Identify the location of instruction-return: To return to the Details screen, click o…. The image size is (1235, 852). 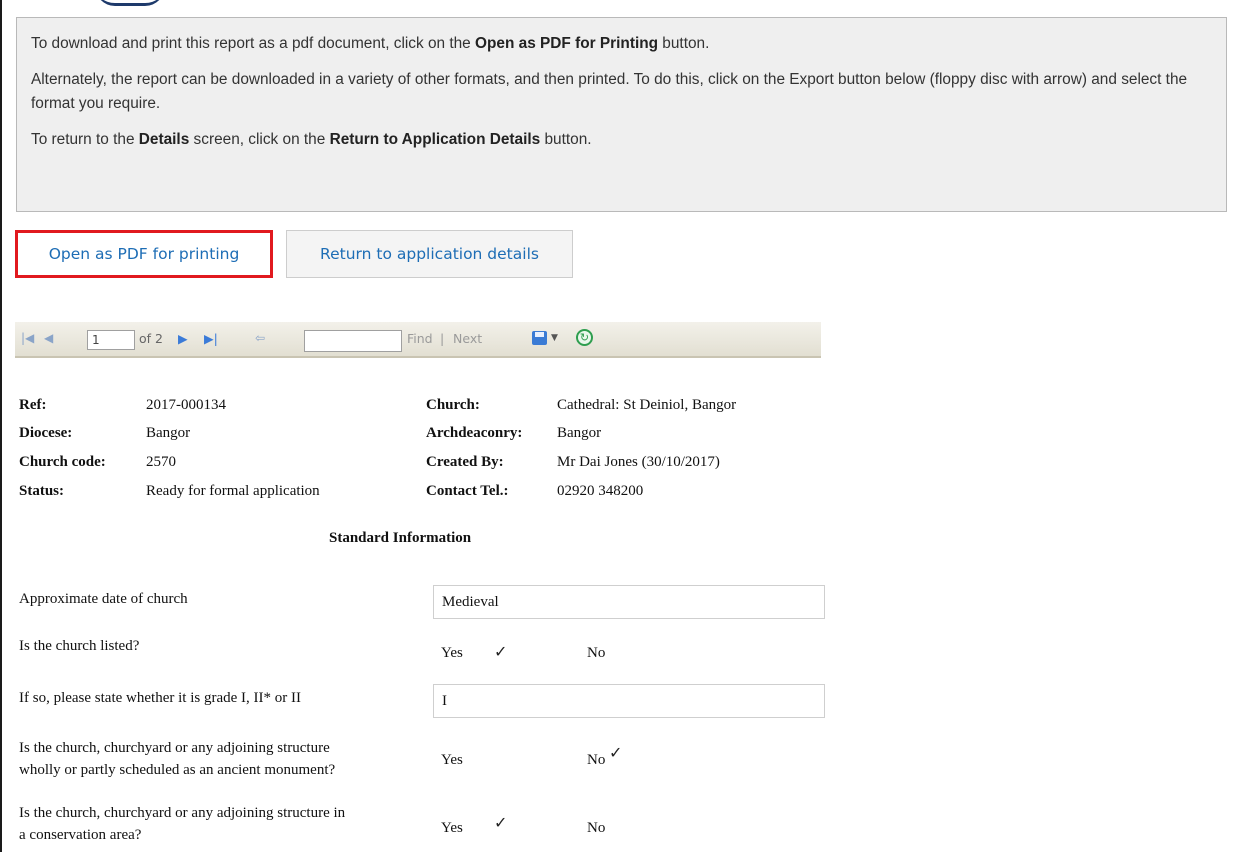
(311, 139).